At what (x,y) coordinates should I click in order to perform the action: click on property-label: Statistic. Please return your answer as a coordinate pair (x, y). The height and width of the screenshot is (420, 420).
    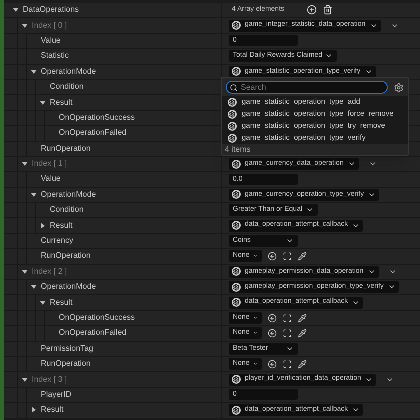
    Looking at the image, I should click on (55, 56).